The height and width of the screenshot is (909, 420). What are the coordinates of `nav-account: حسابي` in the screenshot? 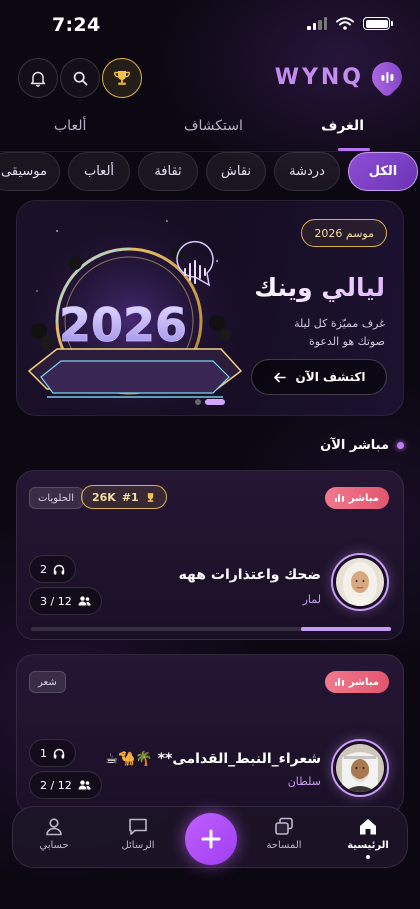 It's located at (54, 834).